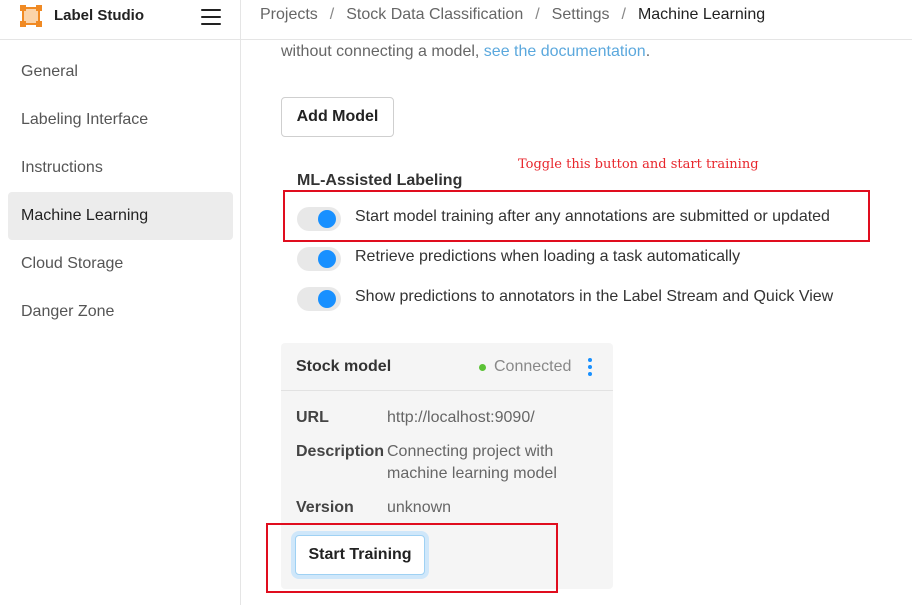  I want to click on ml-assisted-labeling-title: ML-Assisted Labeling, so click(380, 180).